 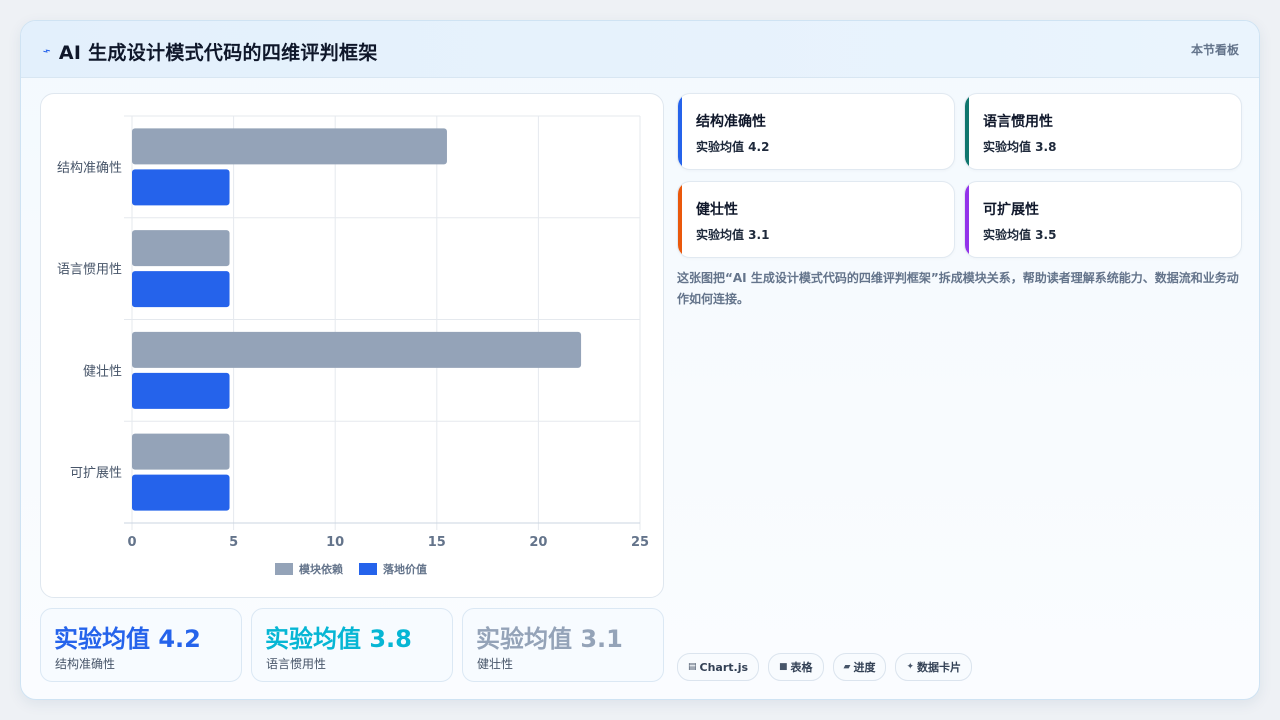 What do you see at coordinates (1103, 131) in the screenshot?
I see `dimension-card-idiom: 语言惯用性 实验均值 3.8` at bounding box center [1103, 131].